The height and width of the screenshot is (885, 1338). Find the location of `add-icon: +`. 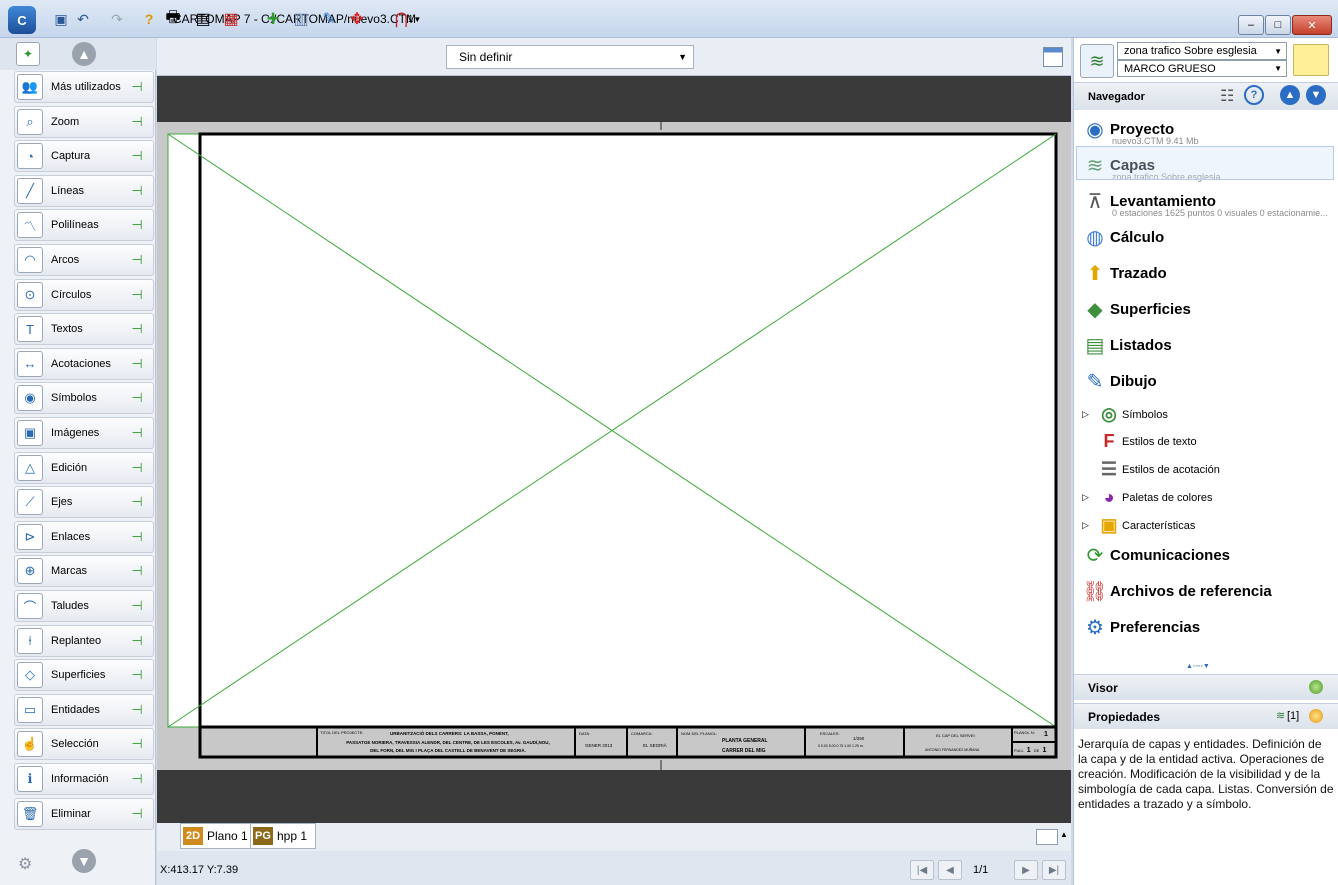

add-icon: + is located at coordinates (273, 18).